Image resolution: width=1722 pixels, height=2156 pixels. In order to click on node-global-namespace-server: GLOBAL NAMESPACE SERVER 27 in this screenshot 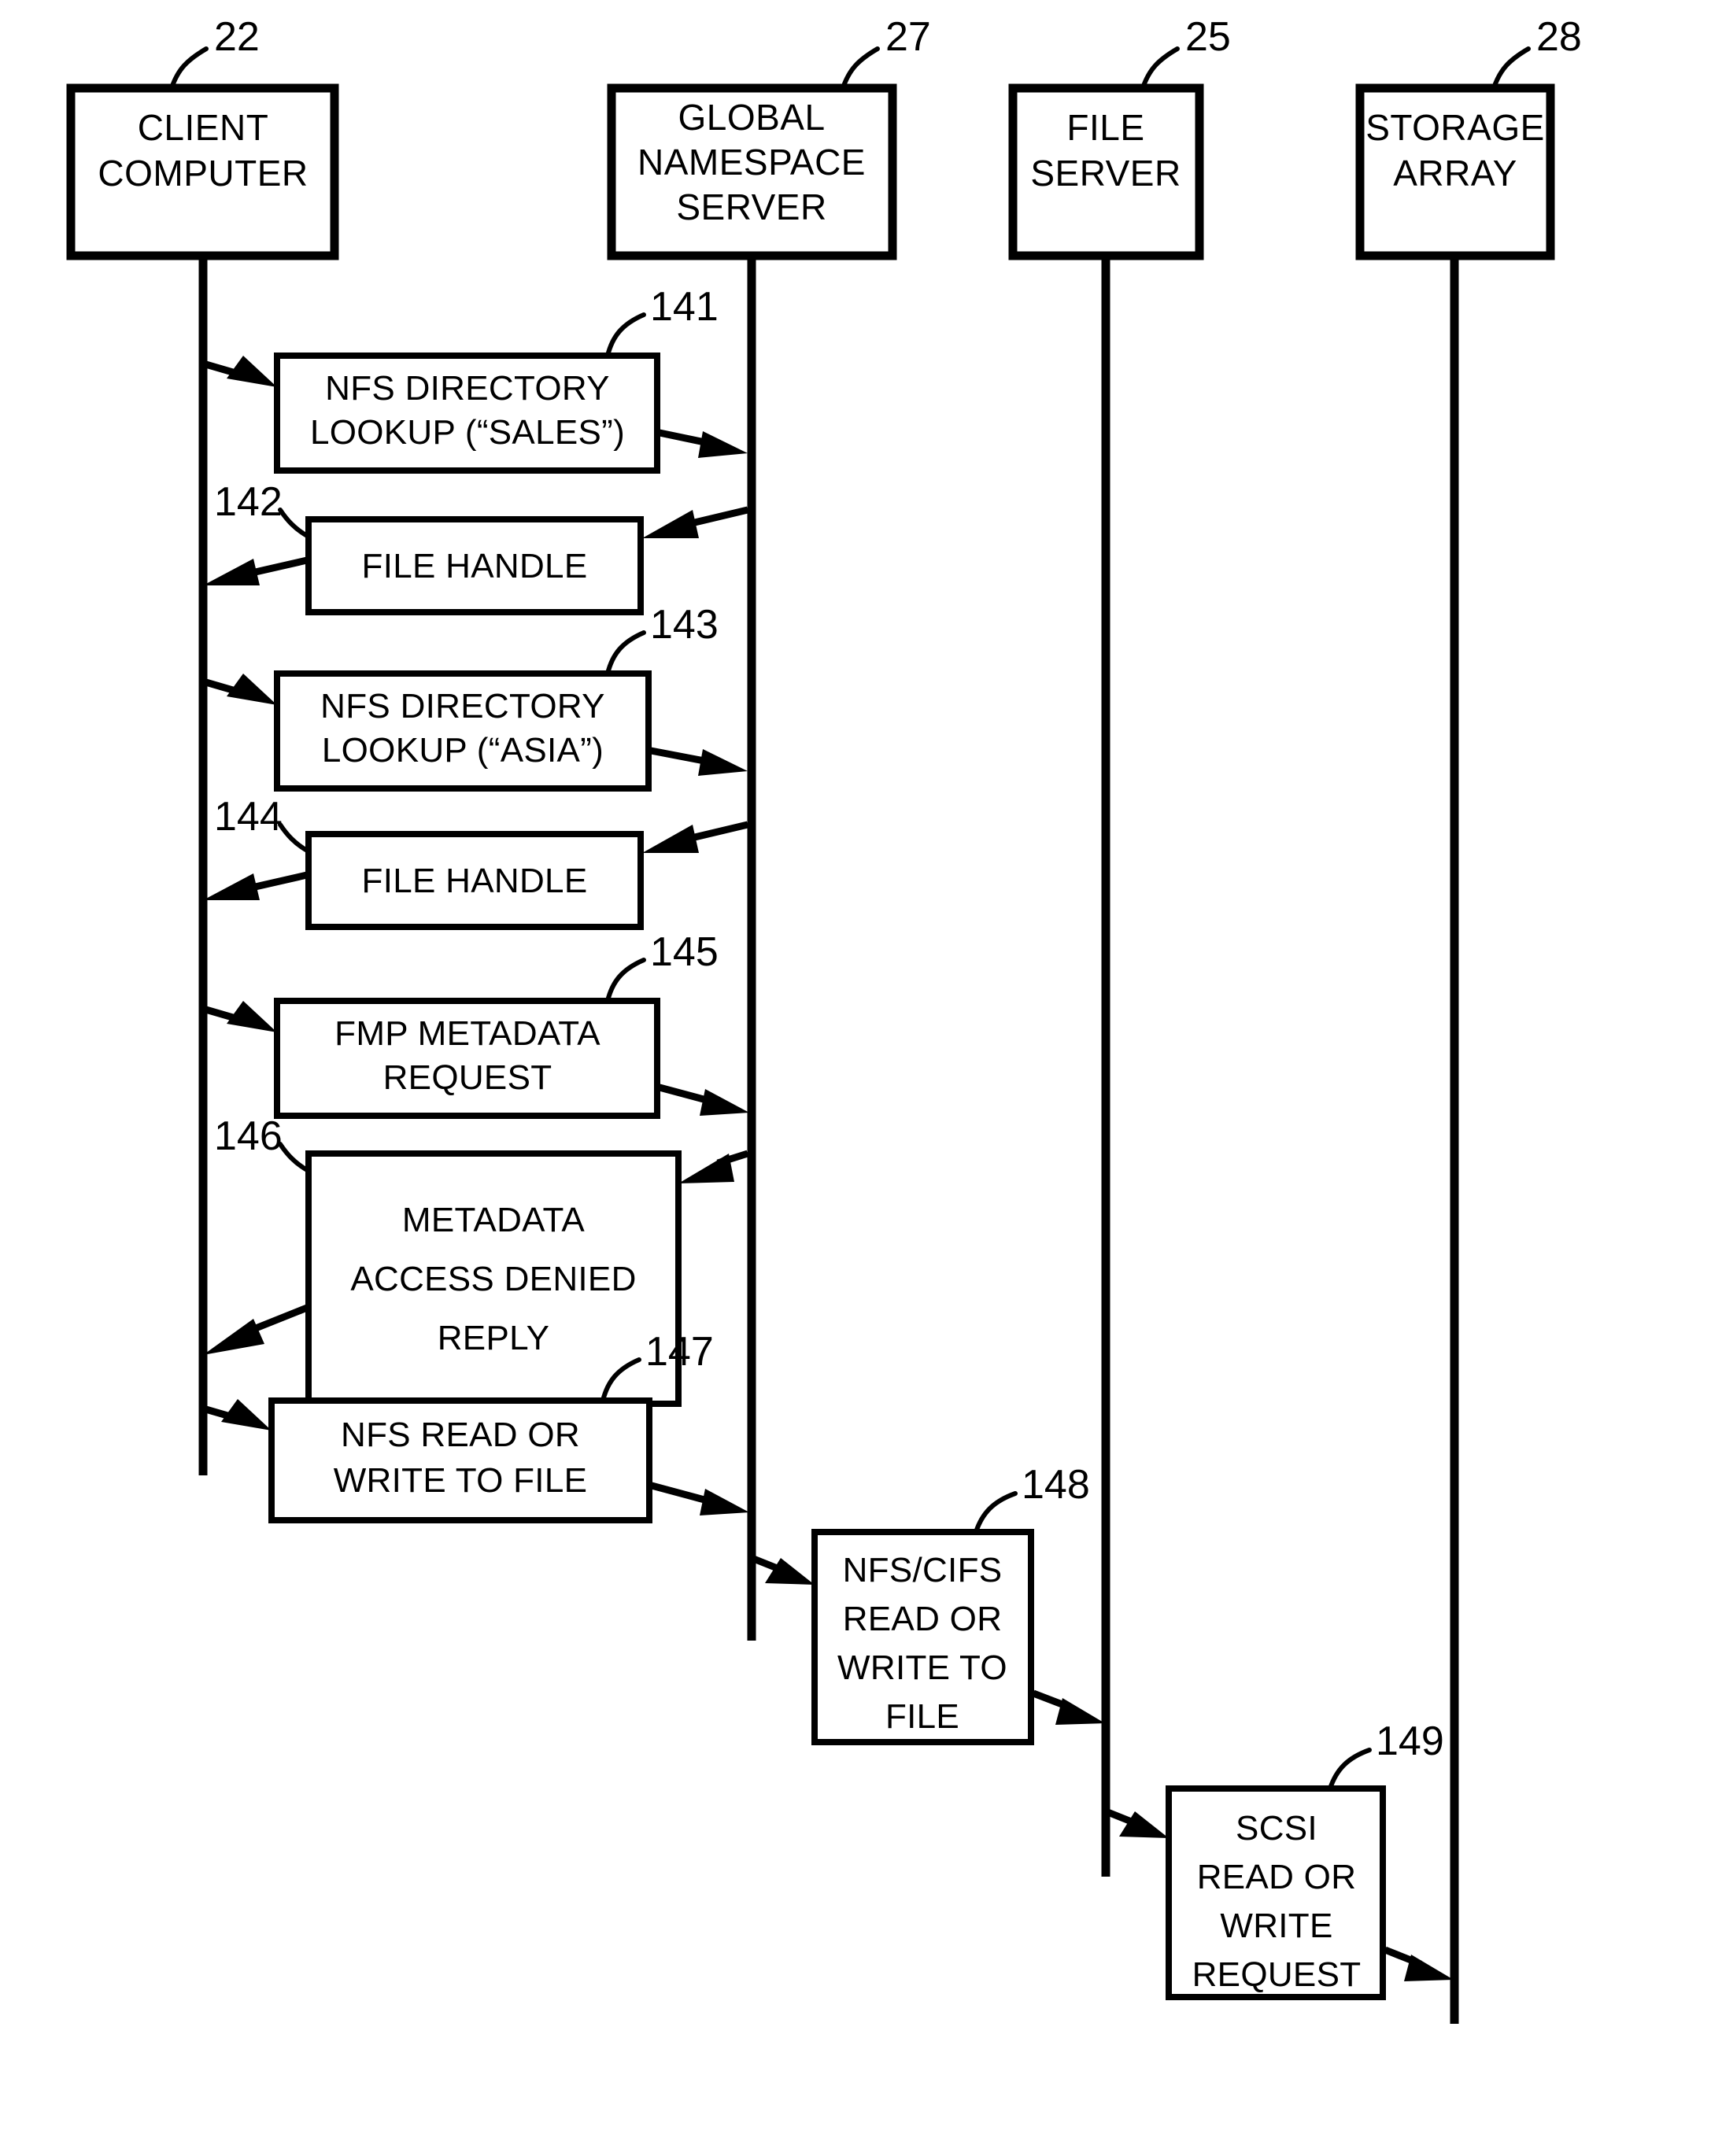, I will do `click(769, 137)`.